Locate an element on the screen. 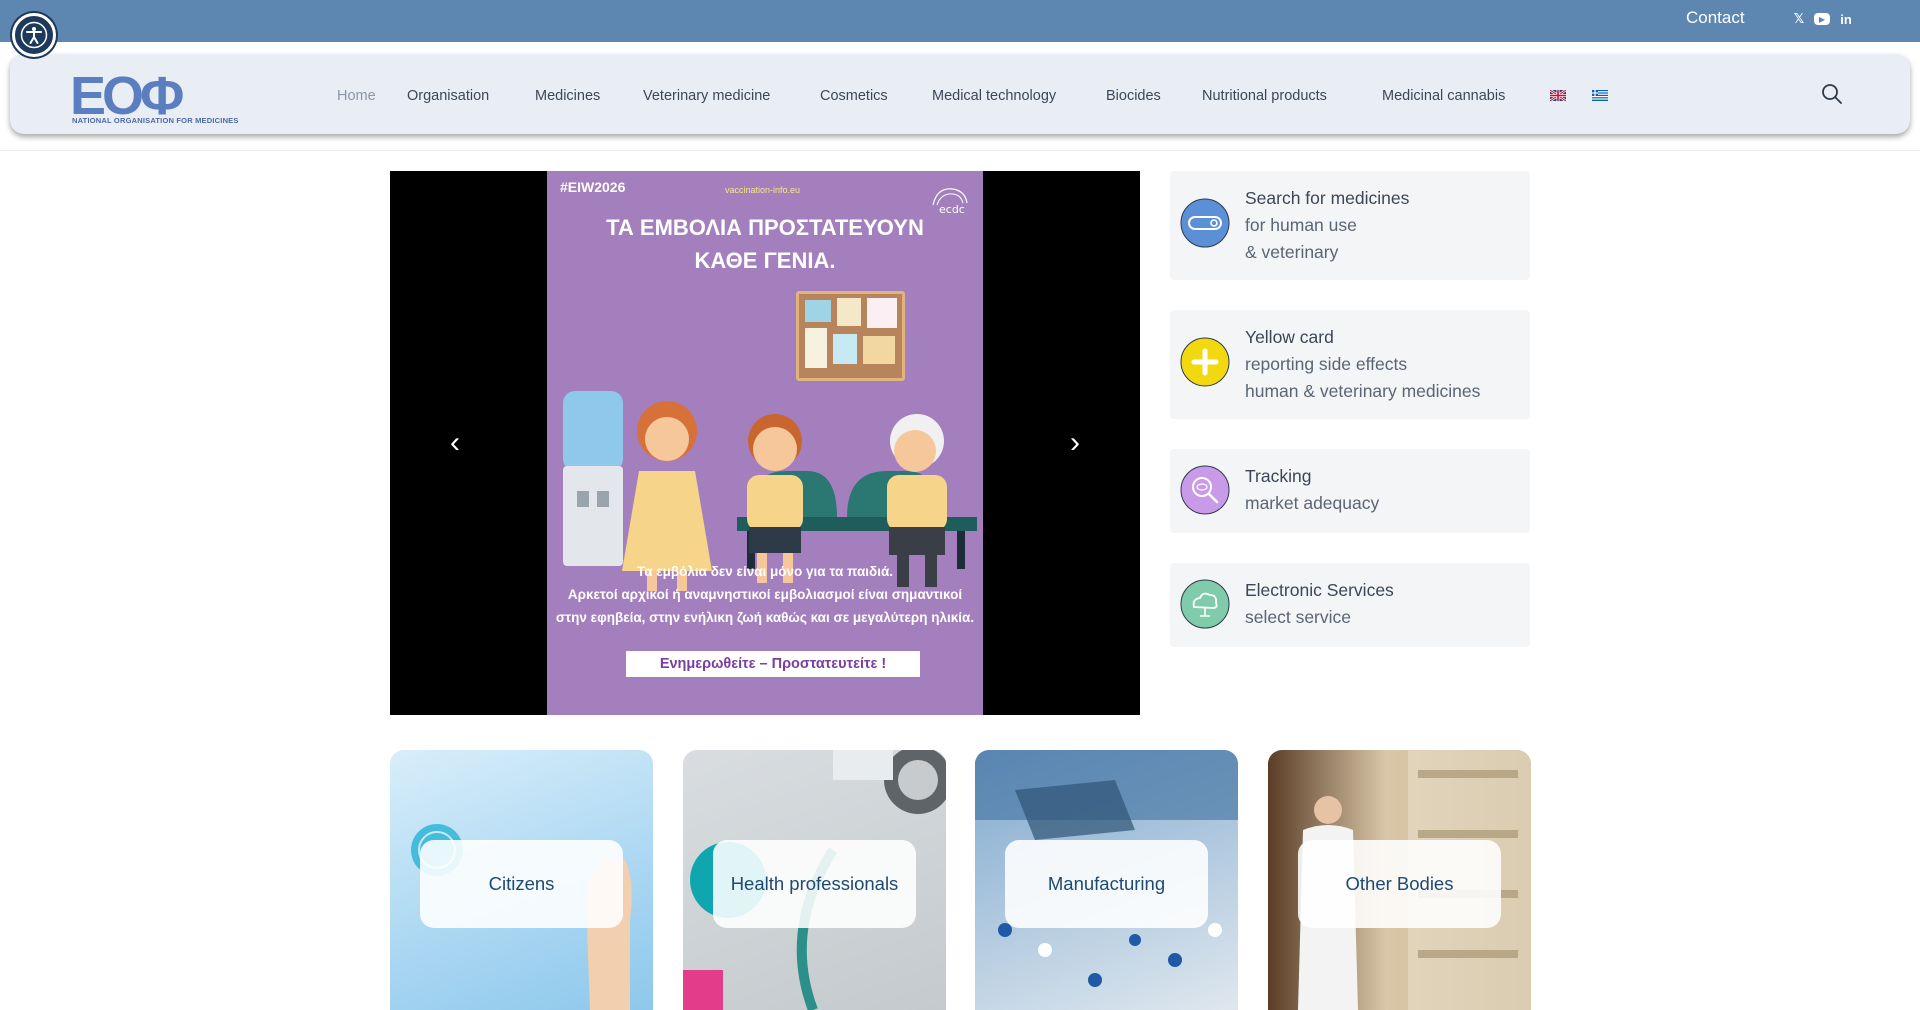 The width and height of the screenshot is (1920, 1010). english-flag-icon is located at coordinates (1558, 95).